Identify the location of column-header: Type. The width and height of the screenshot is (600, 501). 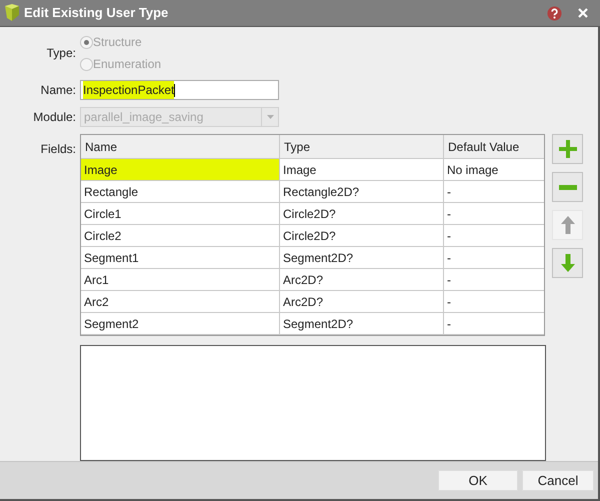
(362, 146).